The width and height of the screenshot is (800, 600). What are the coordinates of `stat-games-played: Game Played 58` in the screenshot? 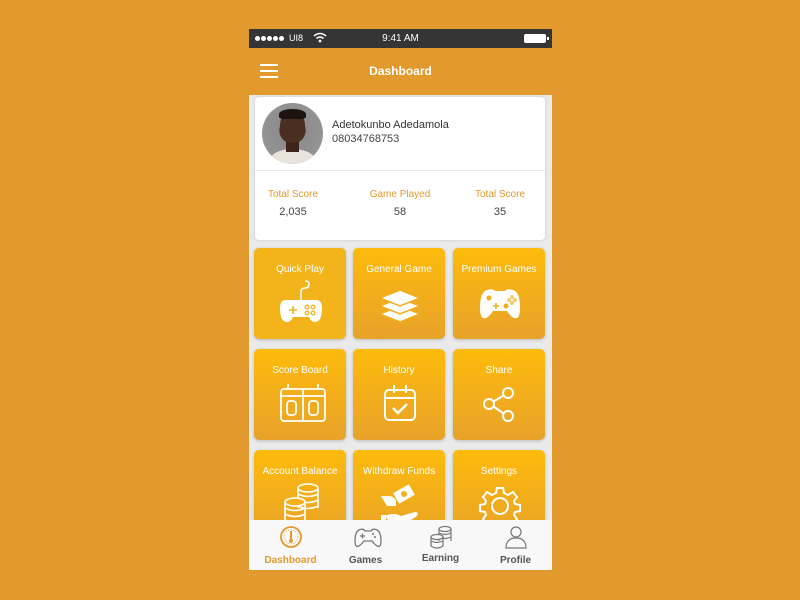 It's located at (400, 203).